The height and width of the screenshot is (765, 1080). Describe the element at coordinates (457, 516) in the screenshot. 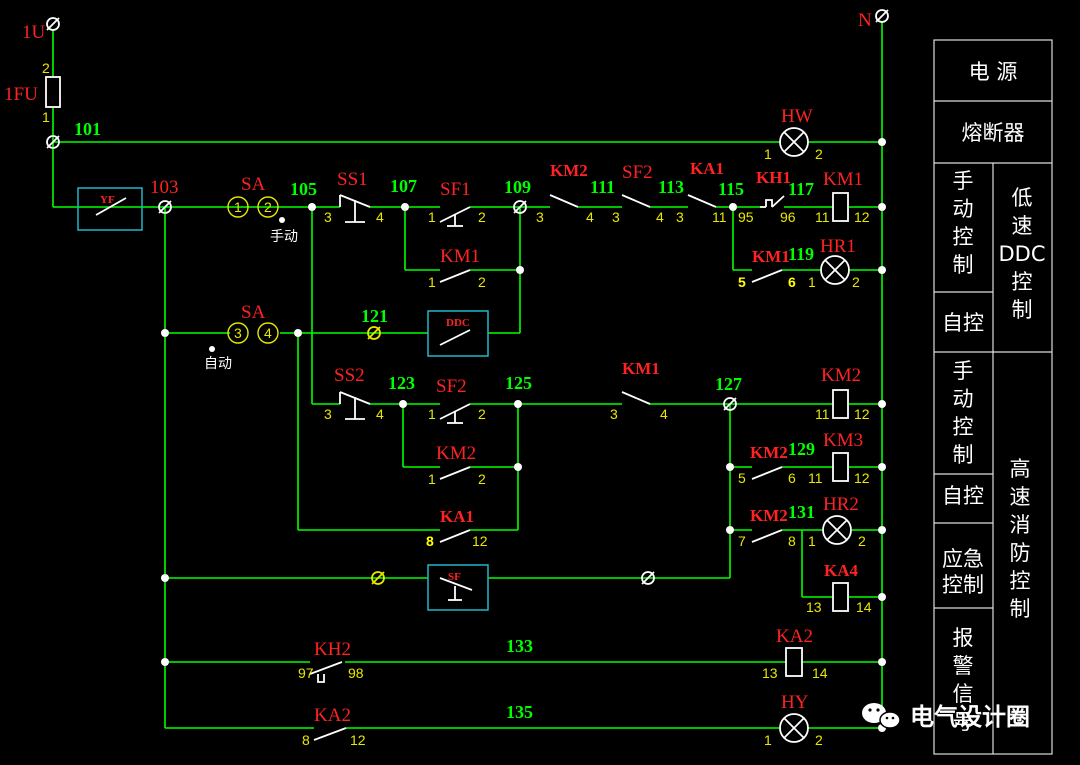

I see `ka1-label: KA1` at that location.